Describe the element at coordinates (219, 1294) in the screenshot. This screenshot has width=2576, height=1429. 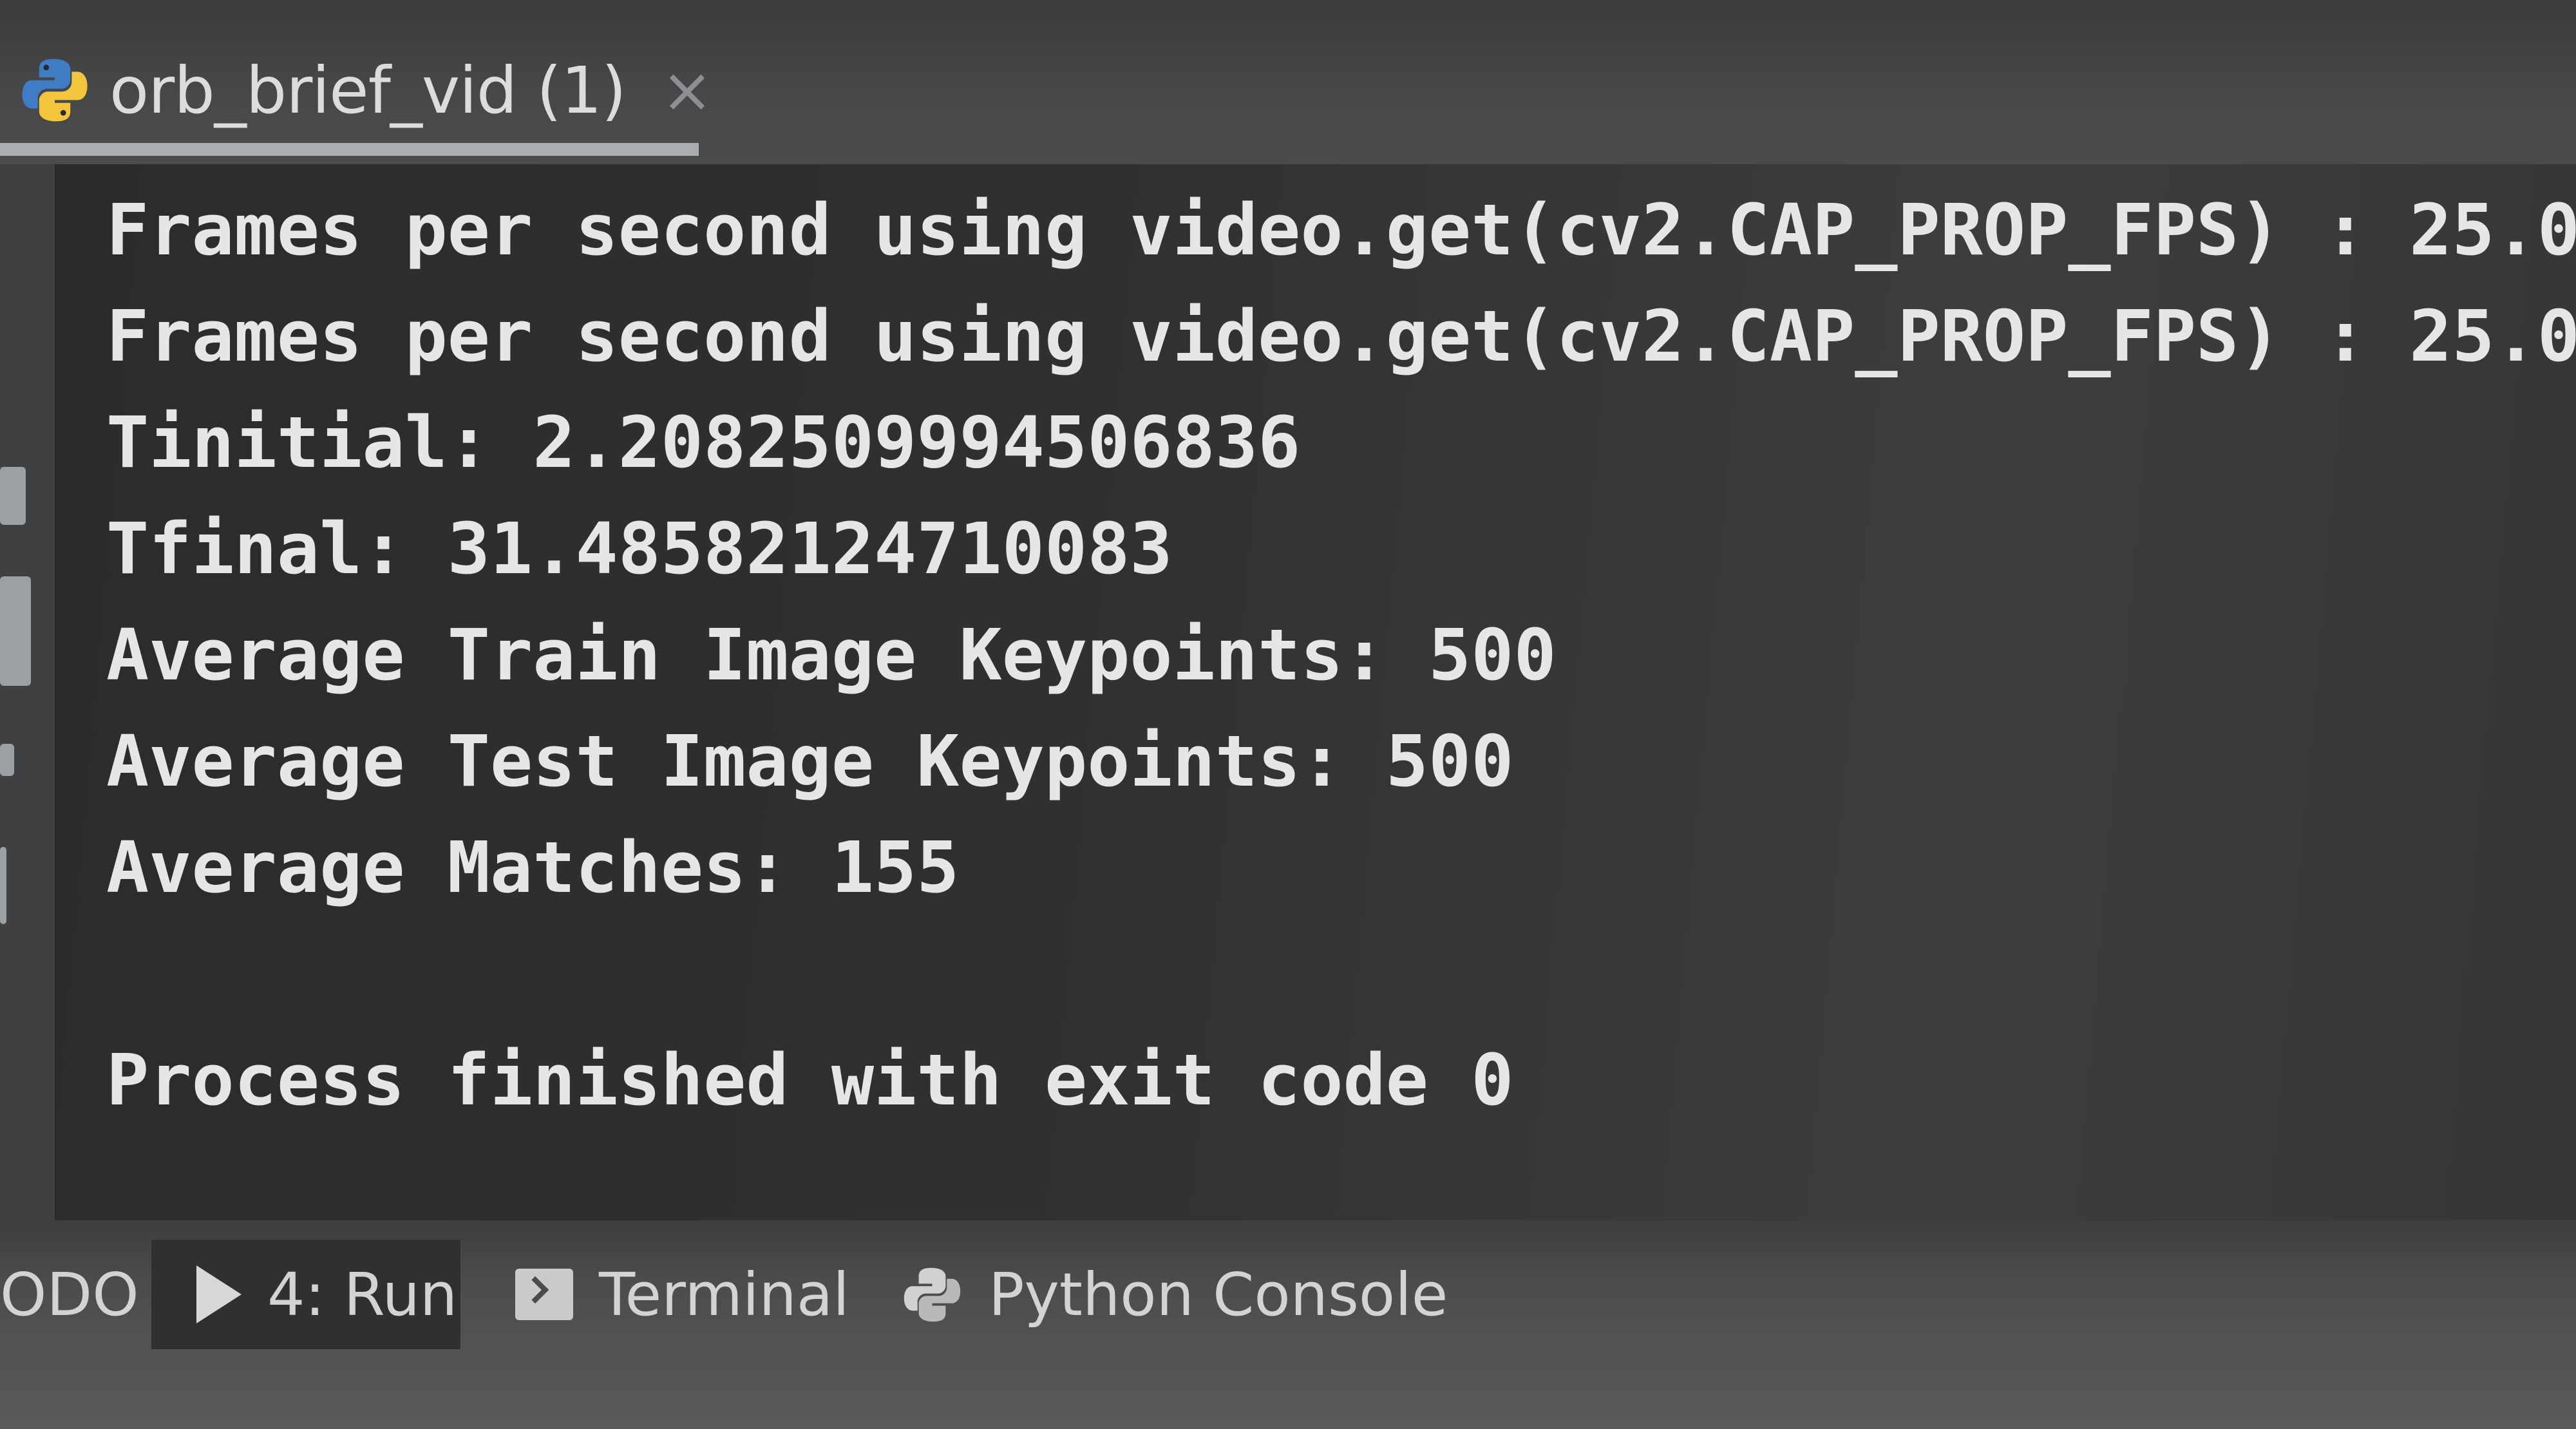
I see `play-icon` at that location.